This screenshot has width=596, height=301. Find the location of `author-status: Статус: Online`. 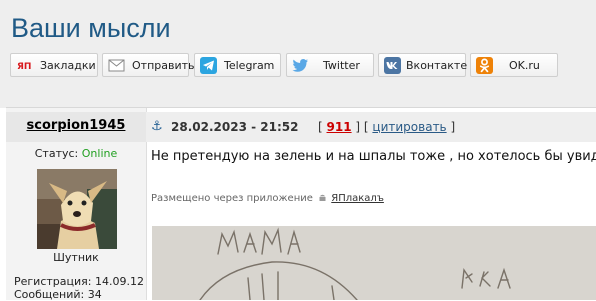

author-status: Статус: Online is located at coordinates (76, 153).